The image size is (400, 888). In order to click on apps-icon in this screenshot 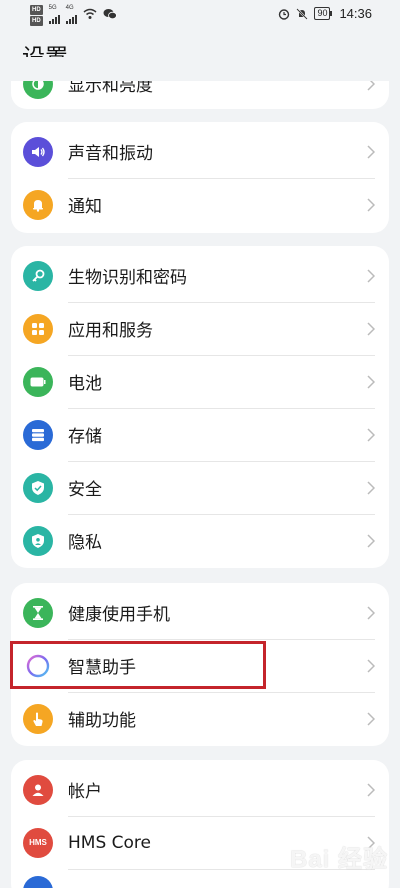, I will do `click(38, 328)`.